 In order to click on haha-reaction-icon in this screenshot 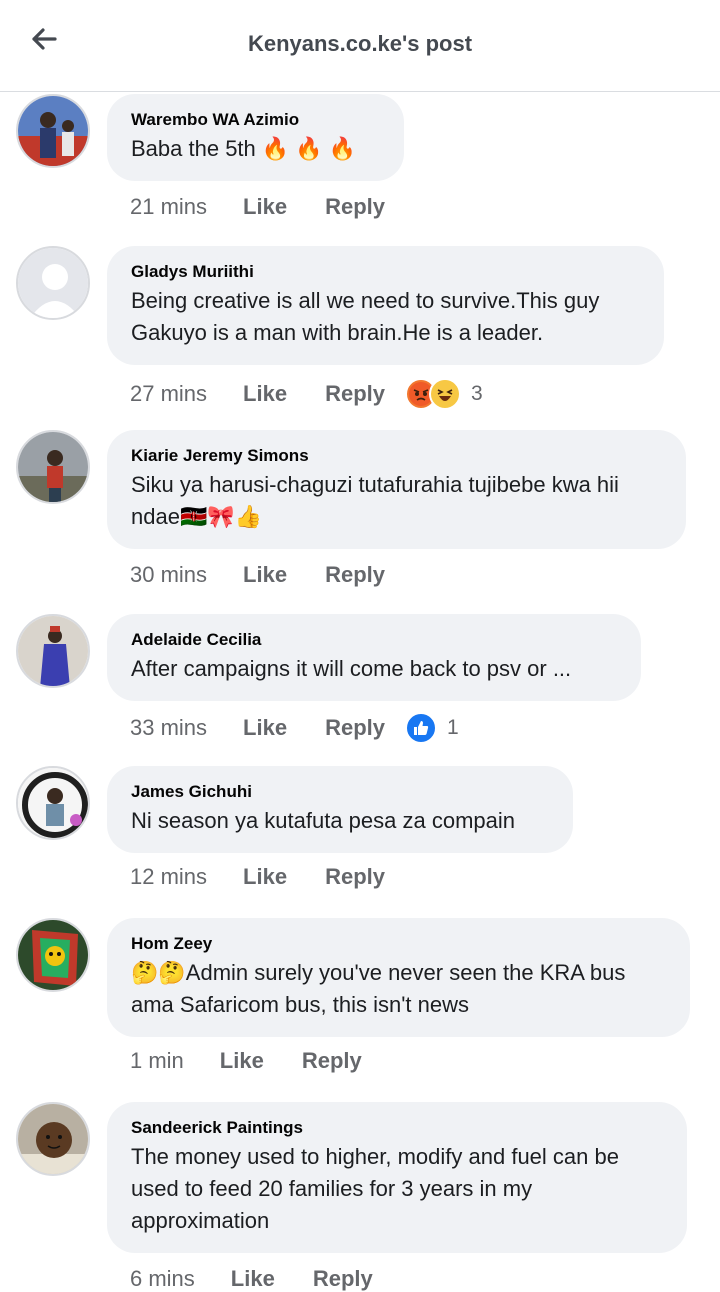, I will do `click(445, 394)`.